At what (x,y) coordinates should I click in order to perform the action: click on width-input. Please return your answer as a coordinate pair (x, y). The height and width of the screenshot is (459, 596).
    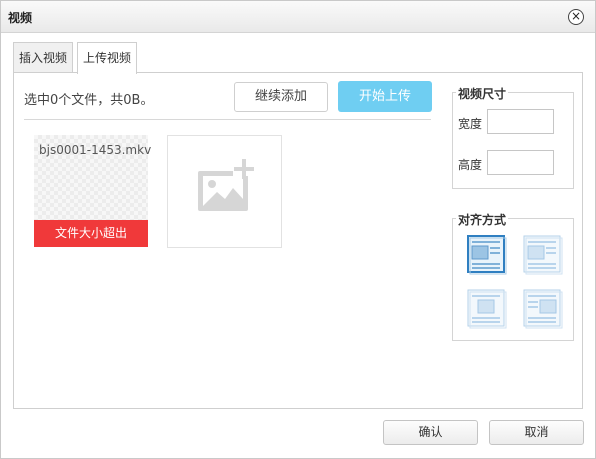
    Looking at the image, I should click on (520, 121).